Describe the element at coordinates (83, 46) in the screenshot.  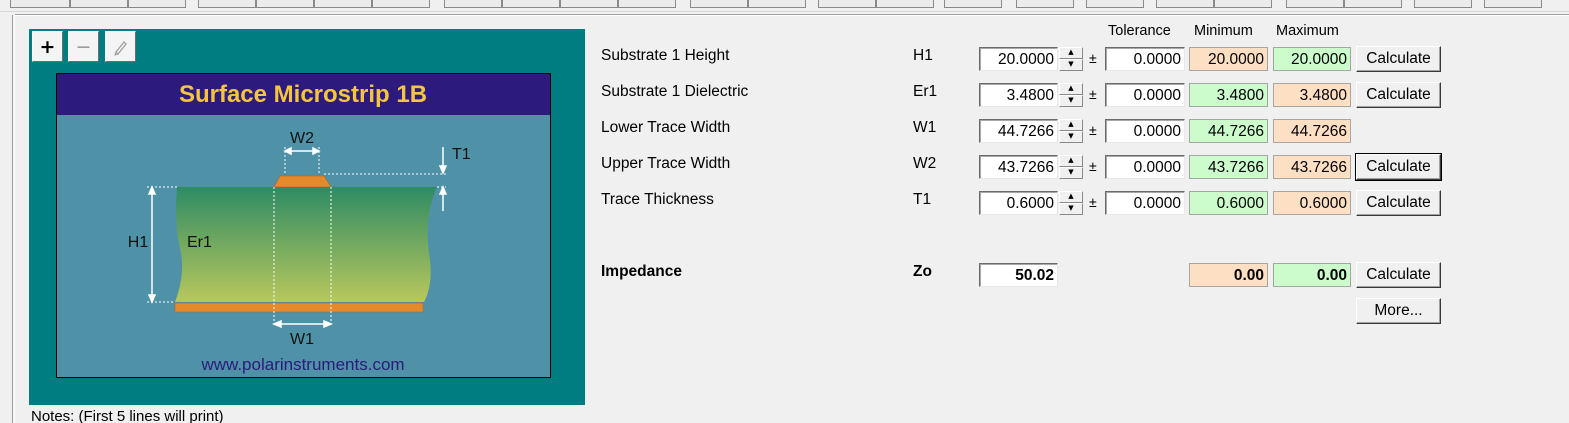
I see `zoom-out-button: −` at that location.